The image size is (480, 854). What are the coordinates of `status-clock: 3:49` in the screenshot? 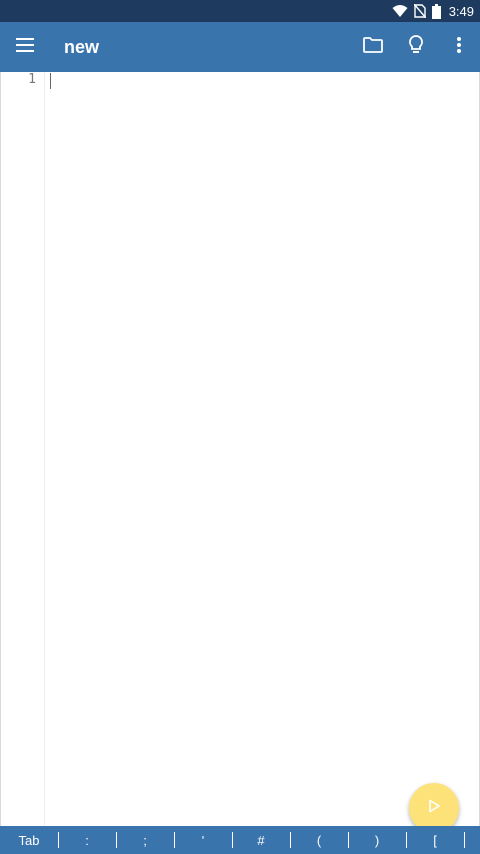 It's located at (461, 11).